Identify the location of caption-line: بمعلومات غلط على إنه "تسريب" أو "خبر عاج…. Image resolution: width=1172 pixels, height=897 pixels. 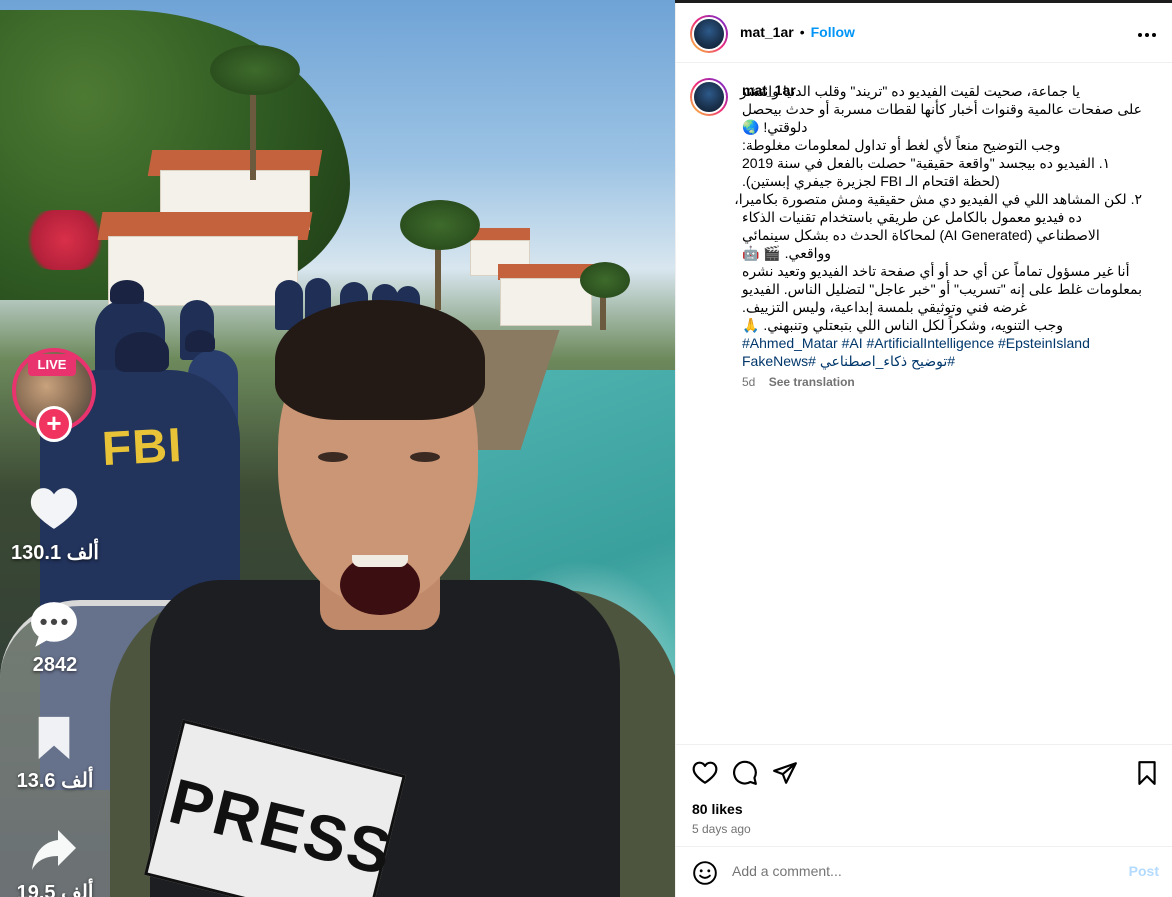
(941, 289).